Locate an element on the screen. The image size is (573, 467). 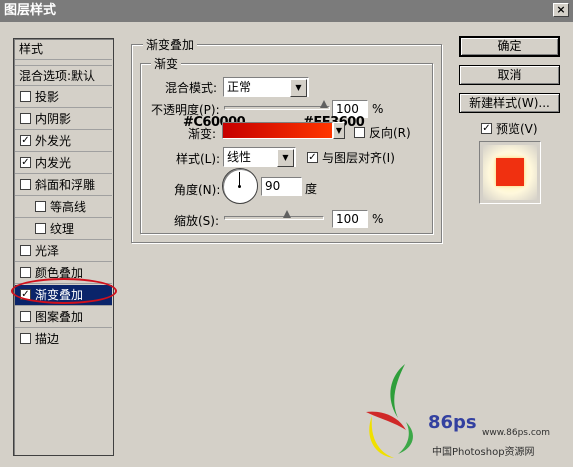
angle-dial is located at coordinates (240, 186).